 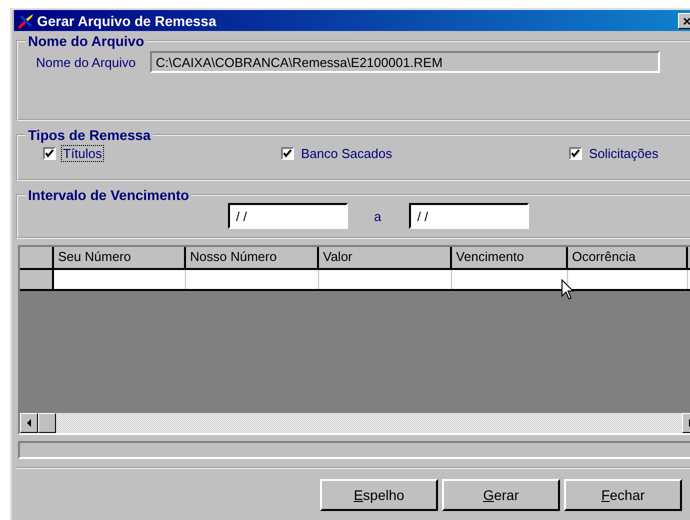 I want to click on window-title: Gerar Arquivo de Remessa, so click(x=127, y=20).